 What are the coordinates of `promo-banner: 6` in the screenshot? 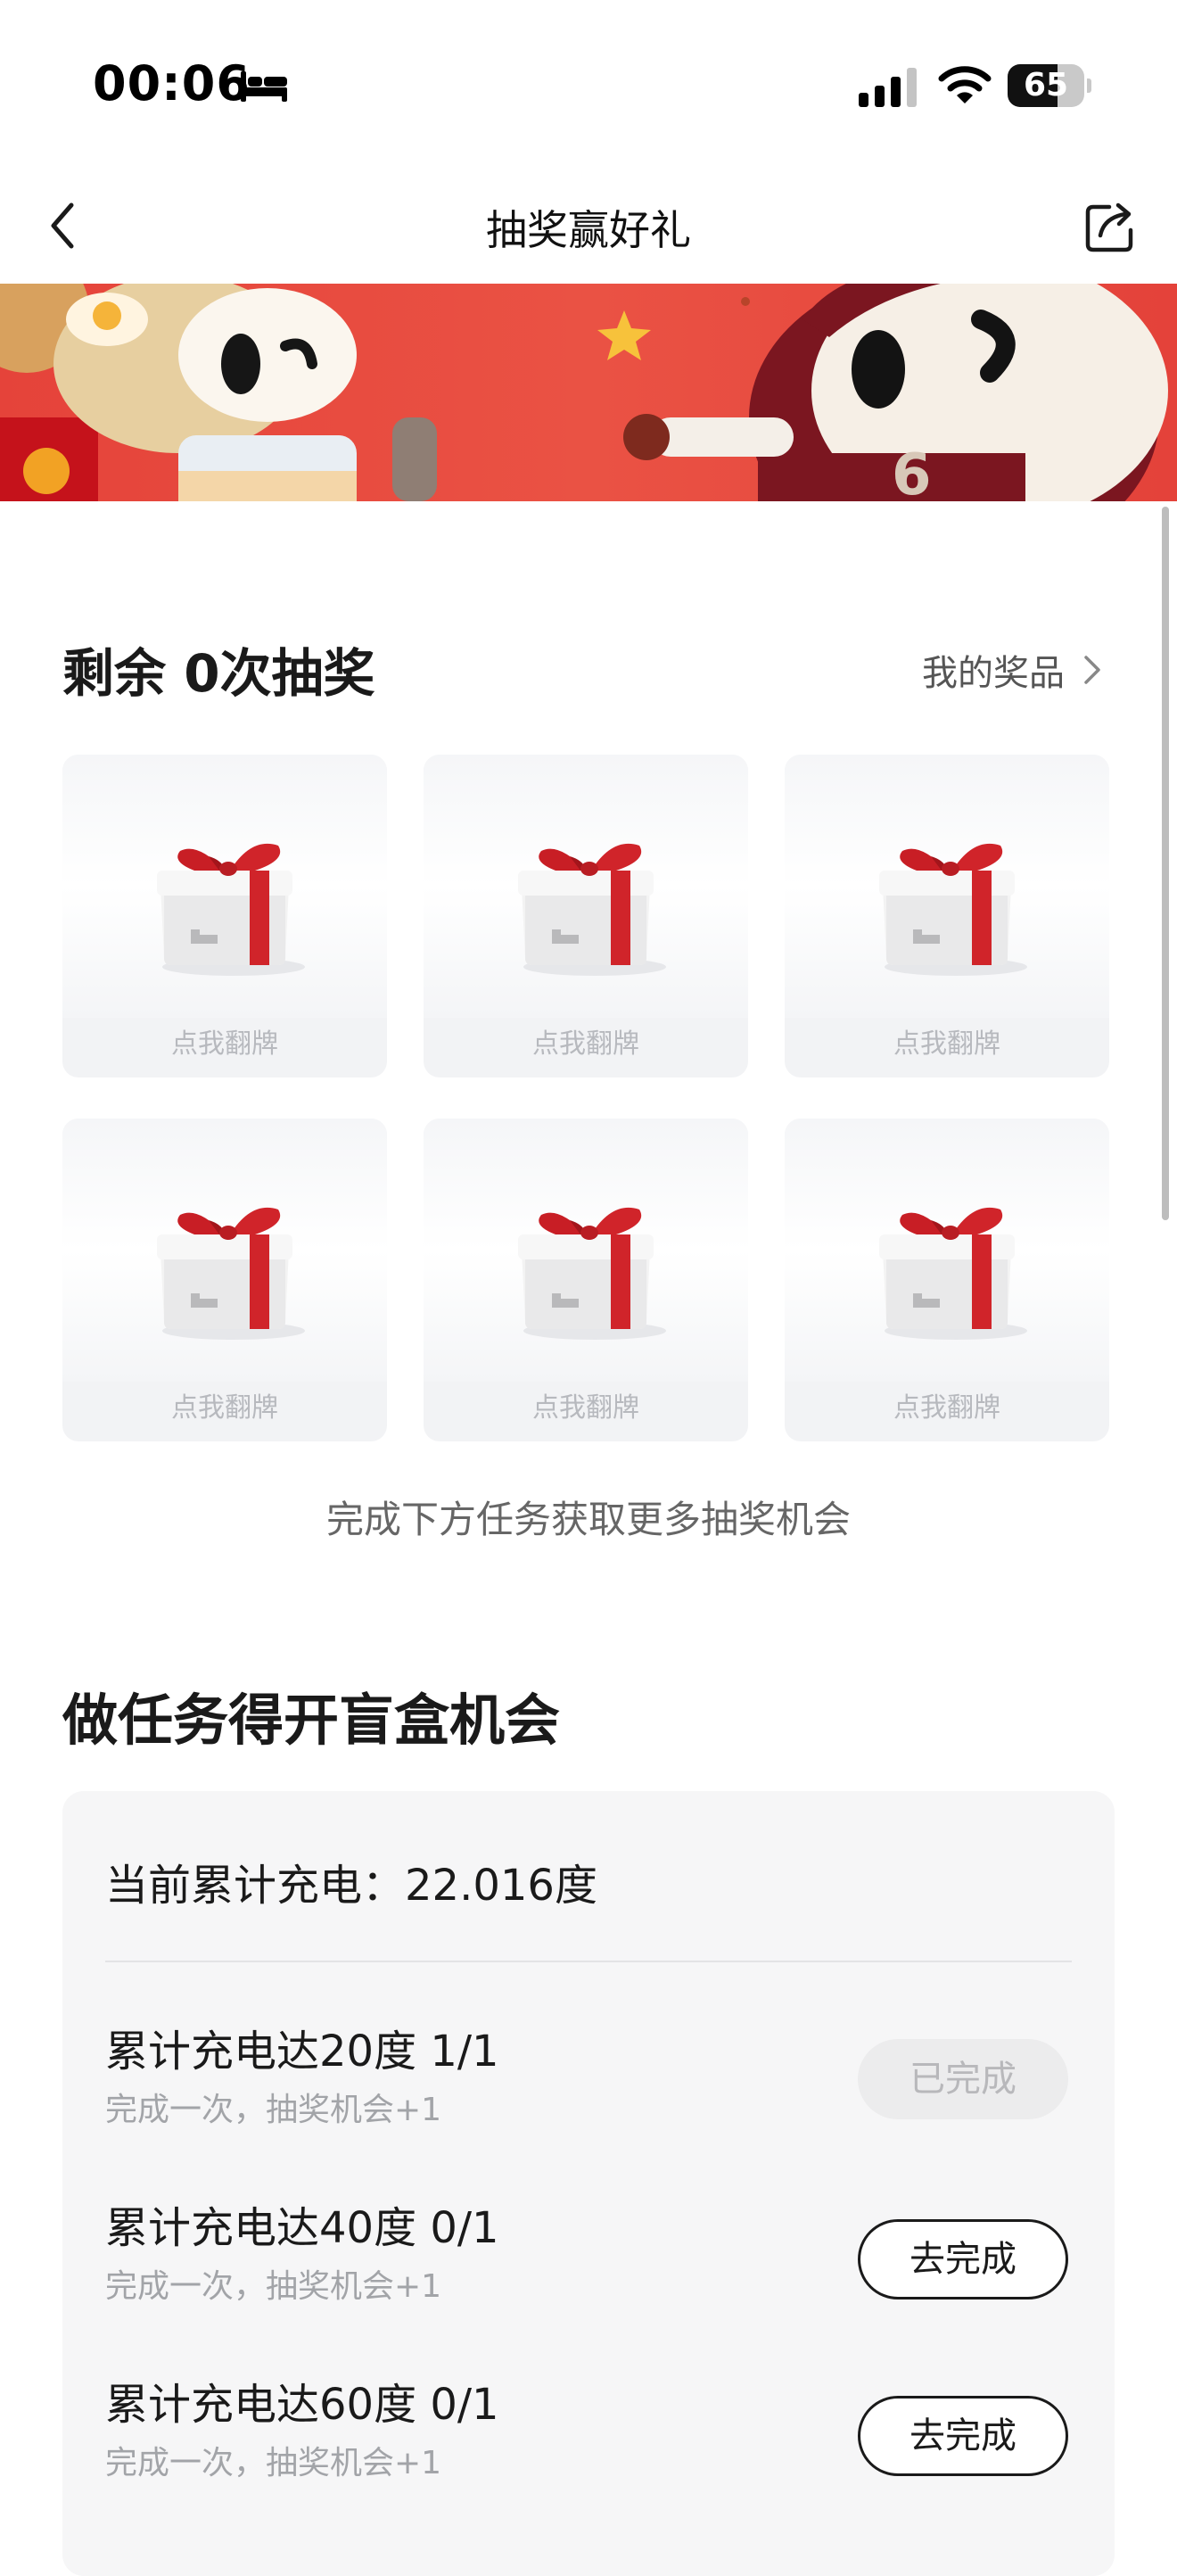 It's located at (588, 393).